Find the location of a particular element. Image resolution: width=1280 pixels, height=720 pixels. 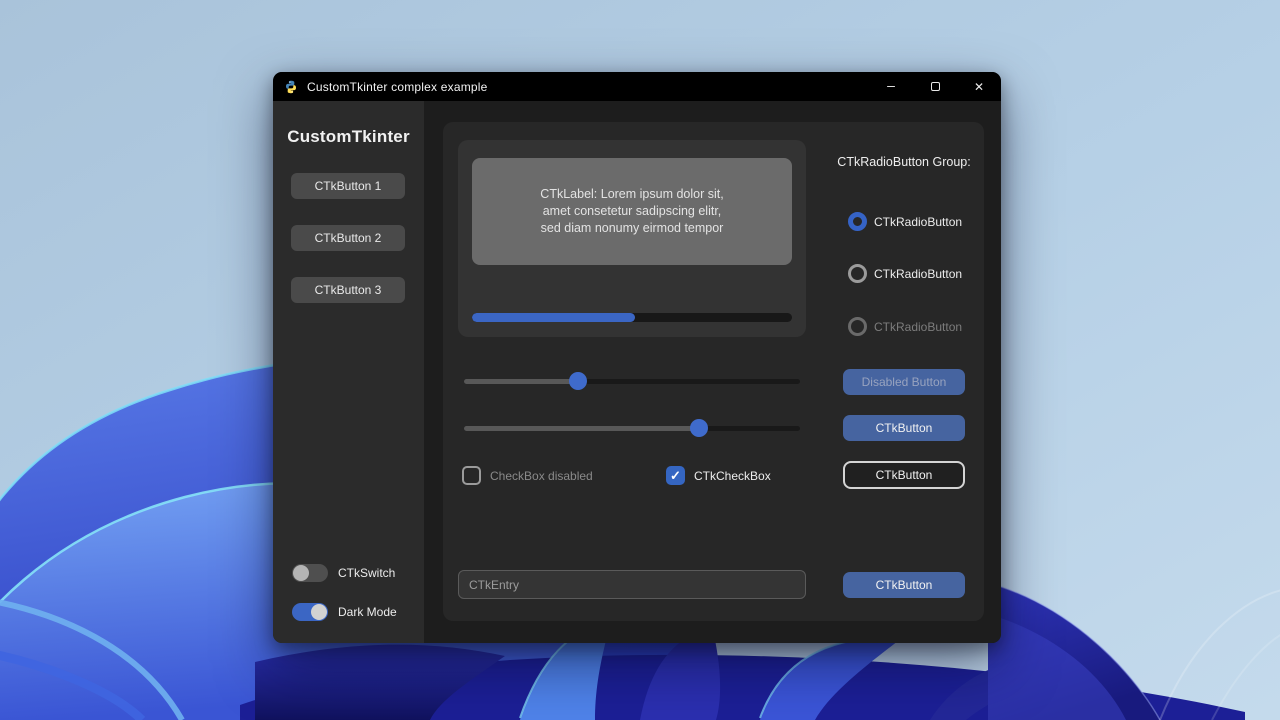

dark-mode-label: Dark Mode is located at coordinates (367, 611).